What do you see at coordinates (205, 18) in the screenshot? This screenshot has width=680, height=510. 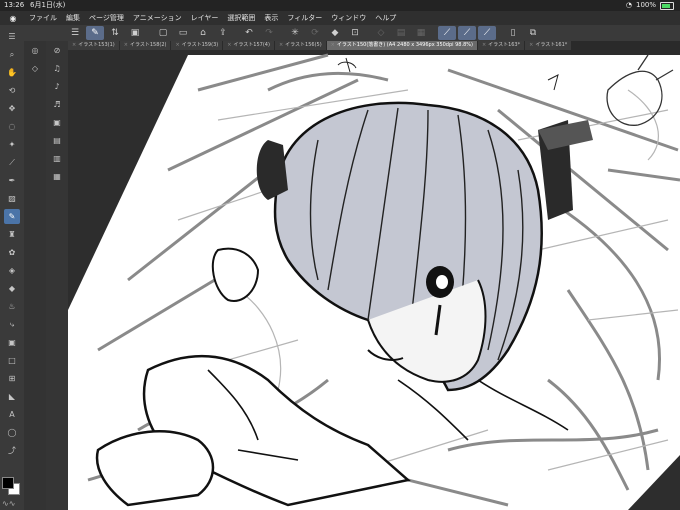 I see `menu-layer: レイヤー` at bounding box center [205, 18].